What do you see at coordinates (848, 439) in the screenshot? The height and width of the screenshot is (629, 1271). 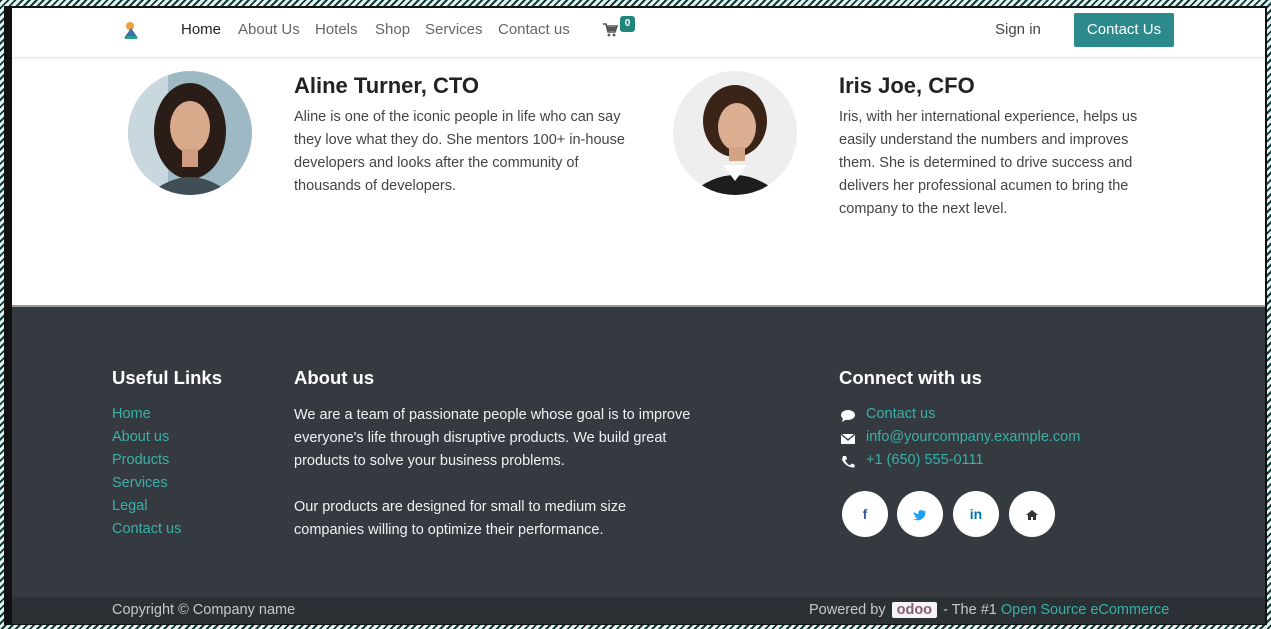 I see `envelope-icon` at bounding box center [848, 439].